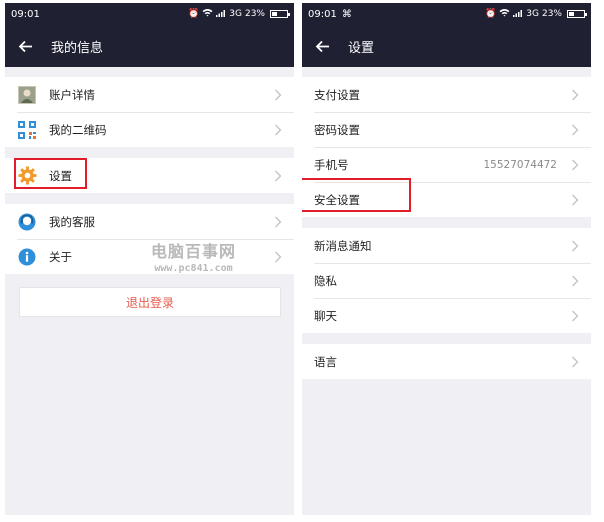 This screenshot has width=604, height=522. I want to click on page-title: 设置, so click(361, 48).